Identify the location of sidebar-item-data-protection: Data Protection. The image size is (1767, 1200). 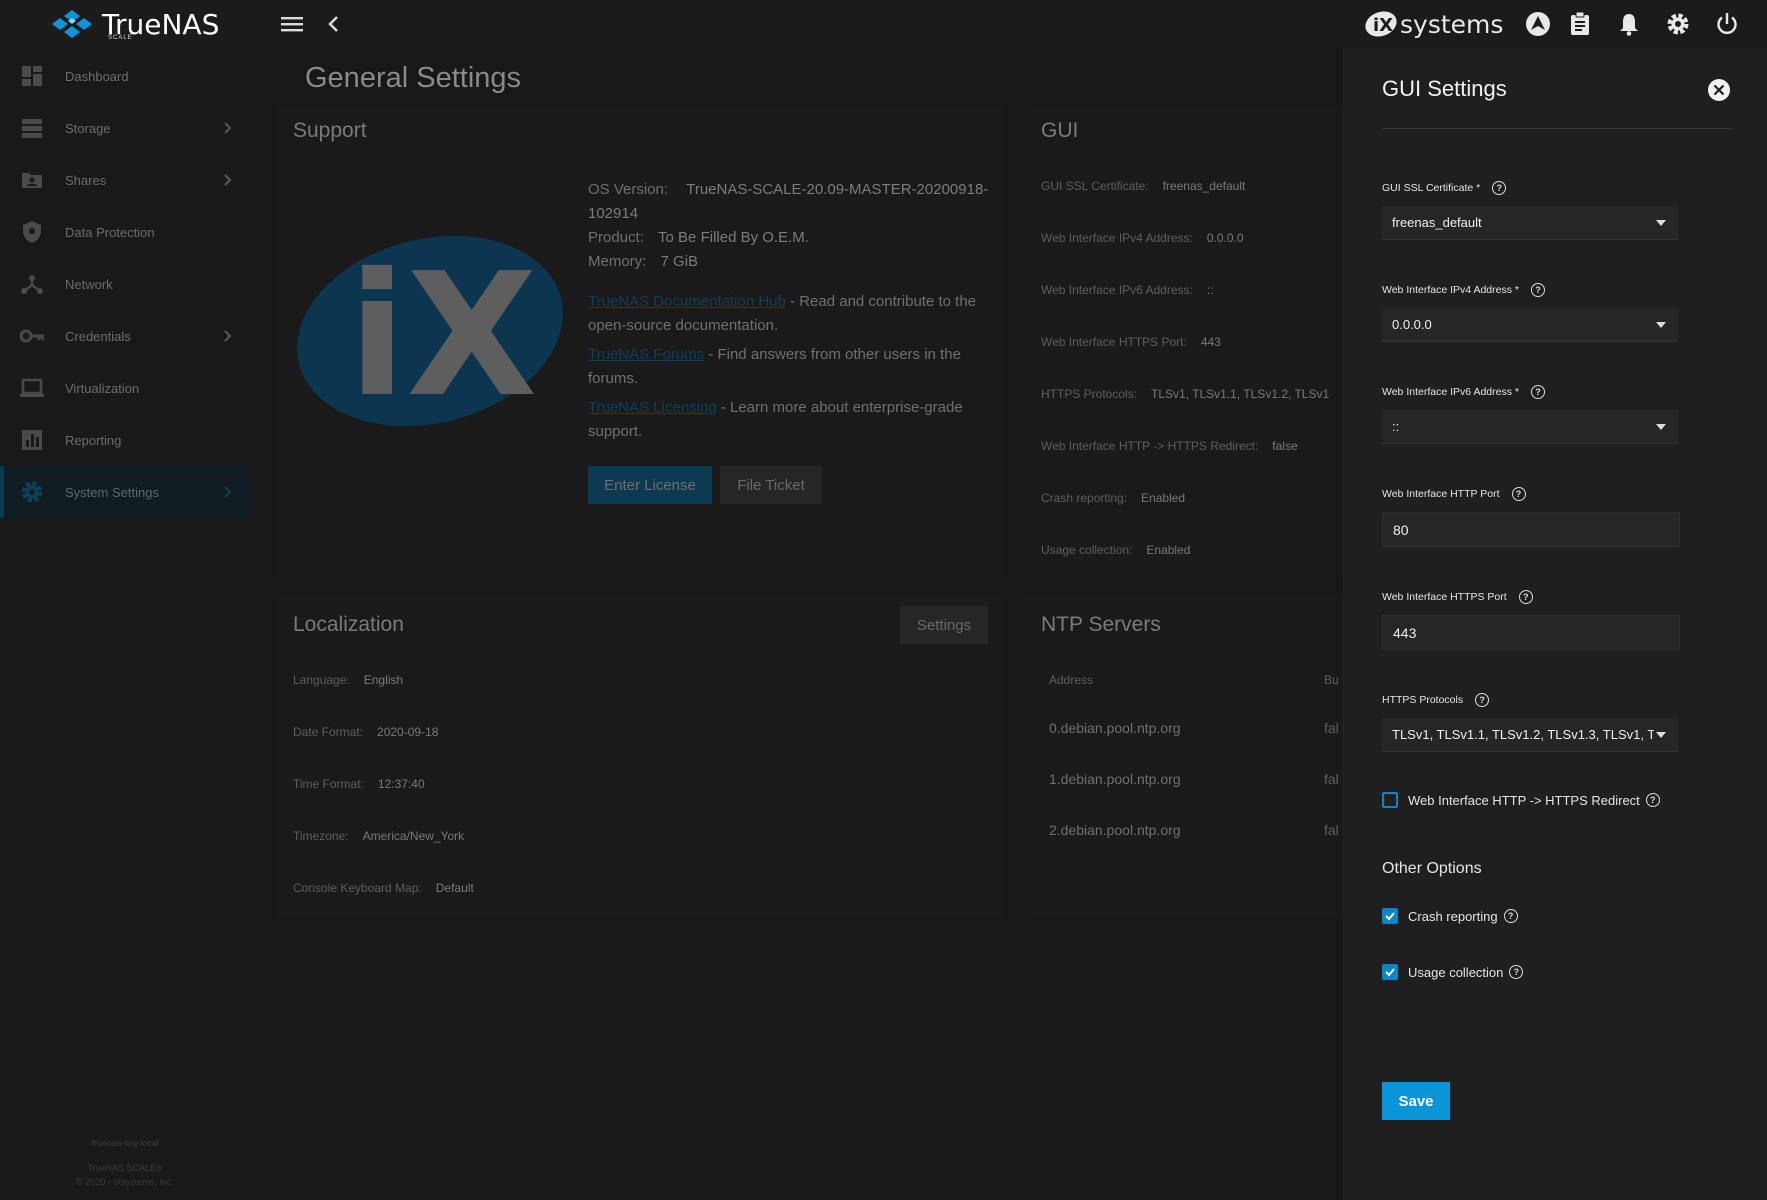
(125, 232).